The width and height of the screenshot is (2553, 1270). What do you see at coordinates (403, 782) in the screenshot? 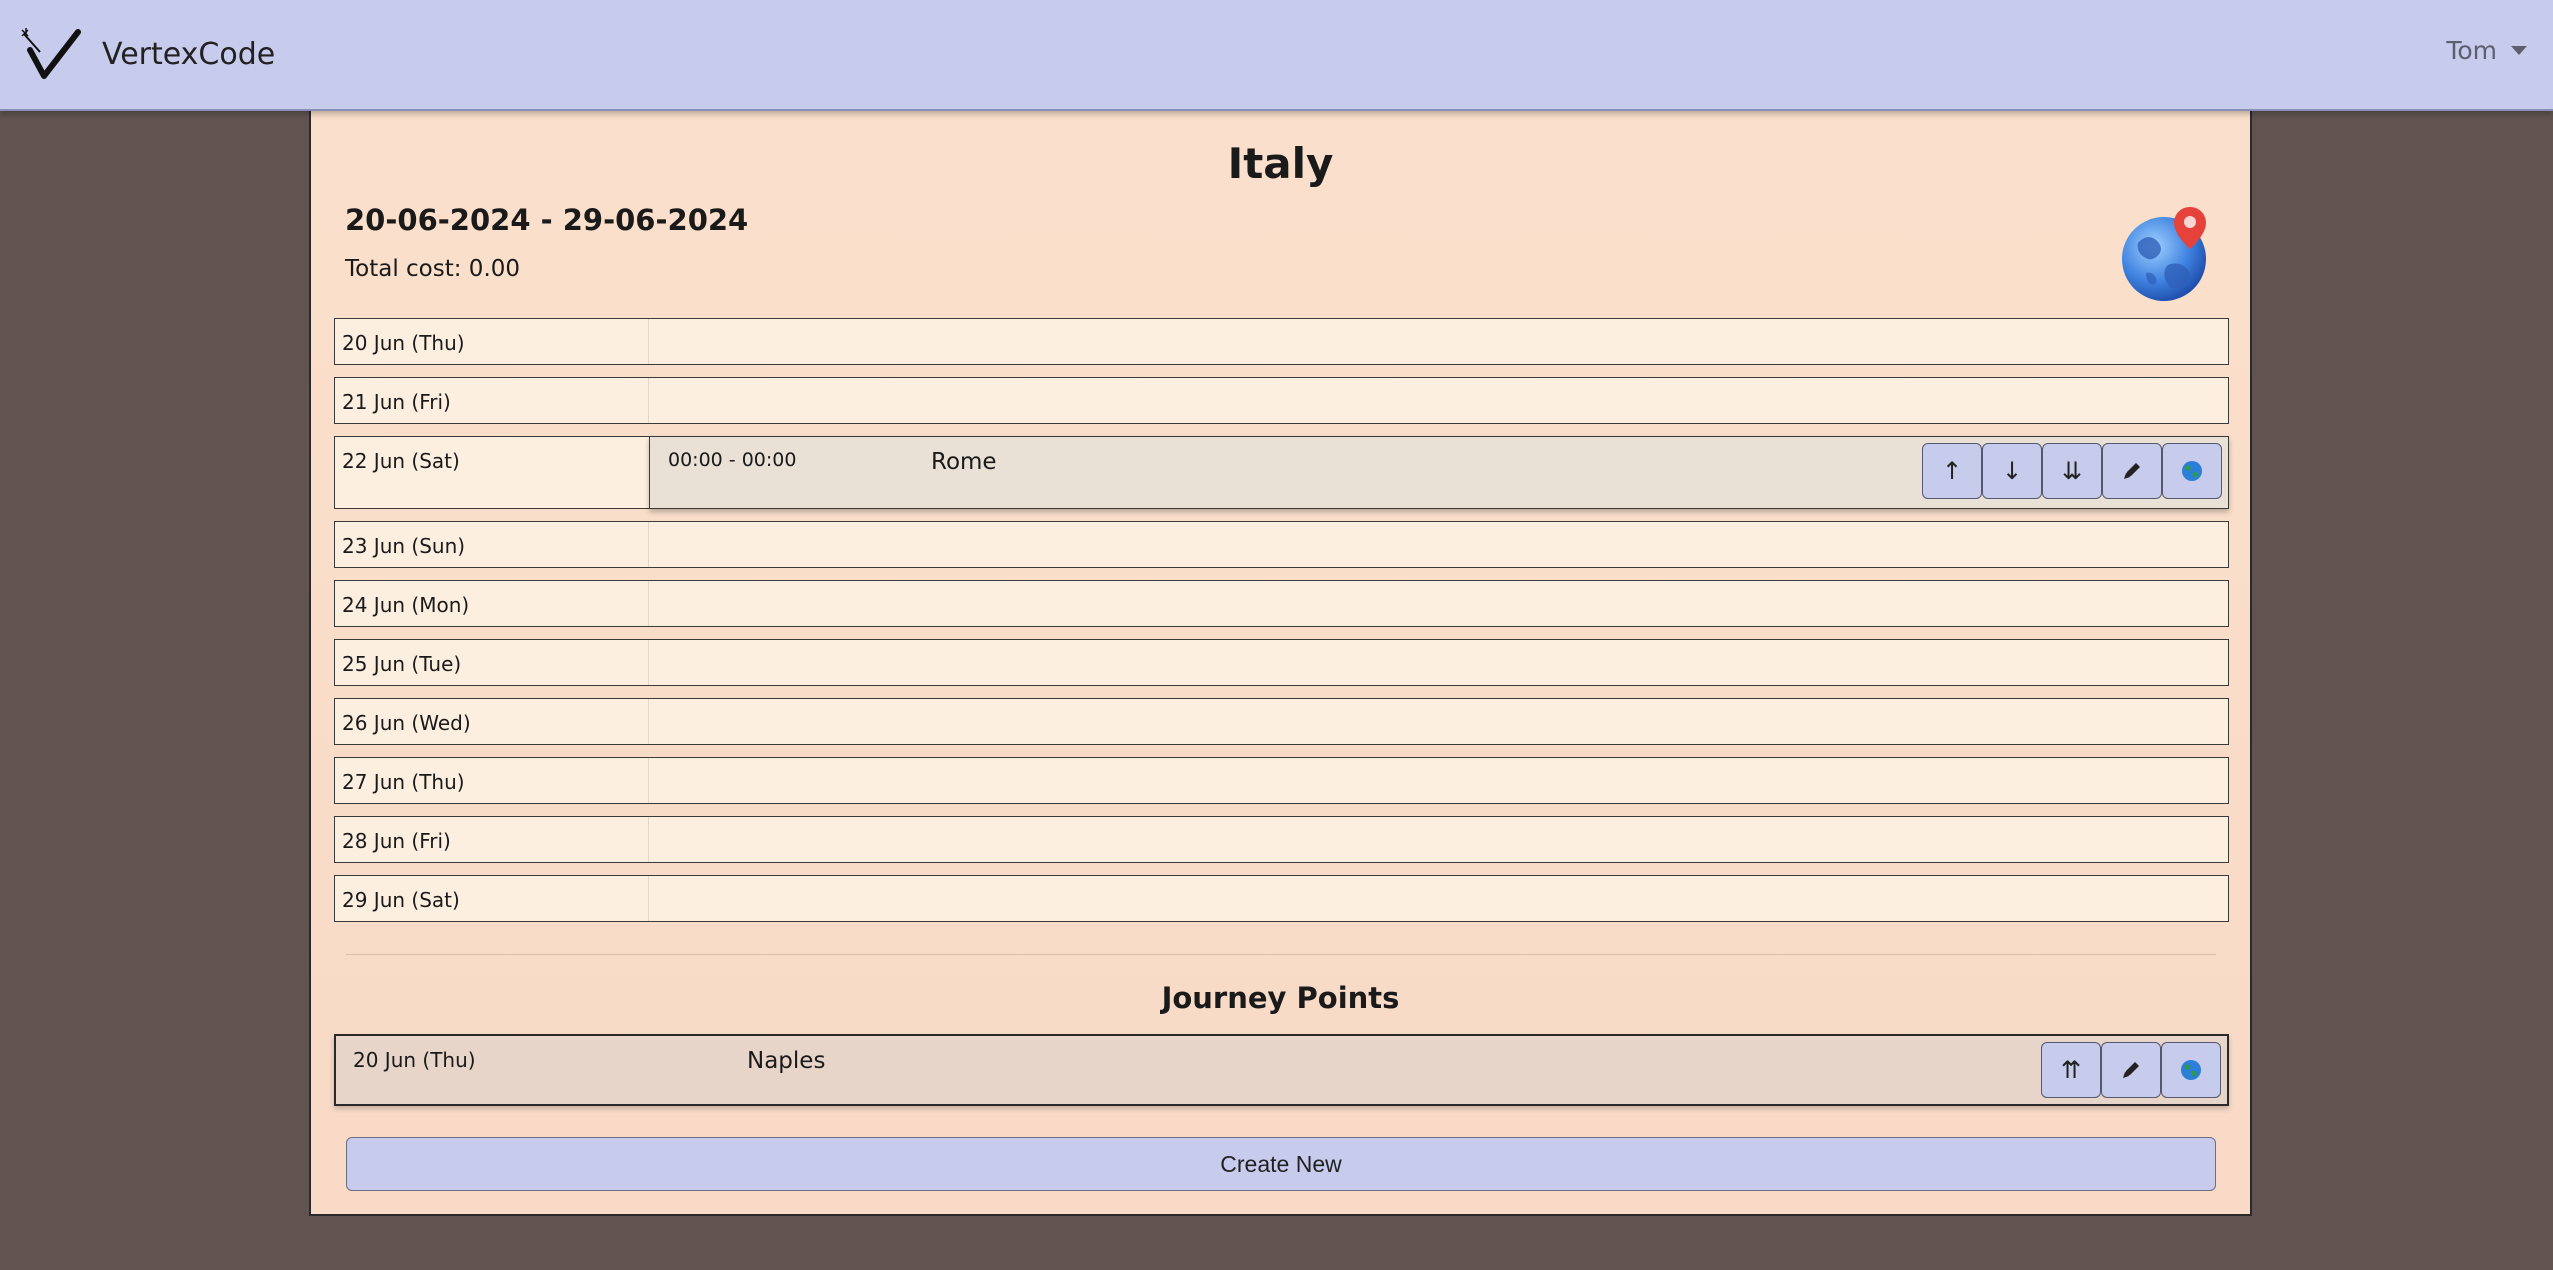
I see `day-label: 27 Jun (Thu)` at bounding box center [403, 782].